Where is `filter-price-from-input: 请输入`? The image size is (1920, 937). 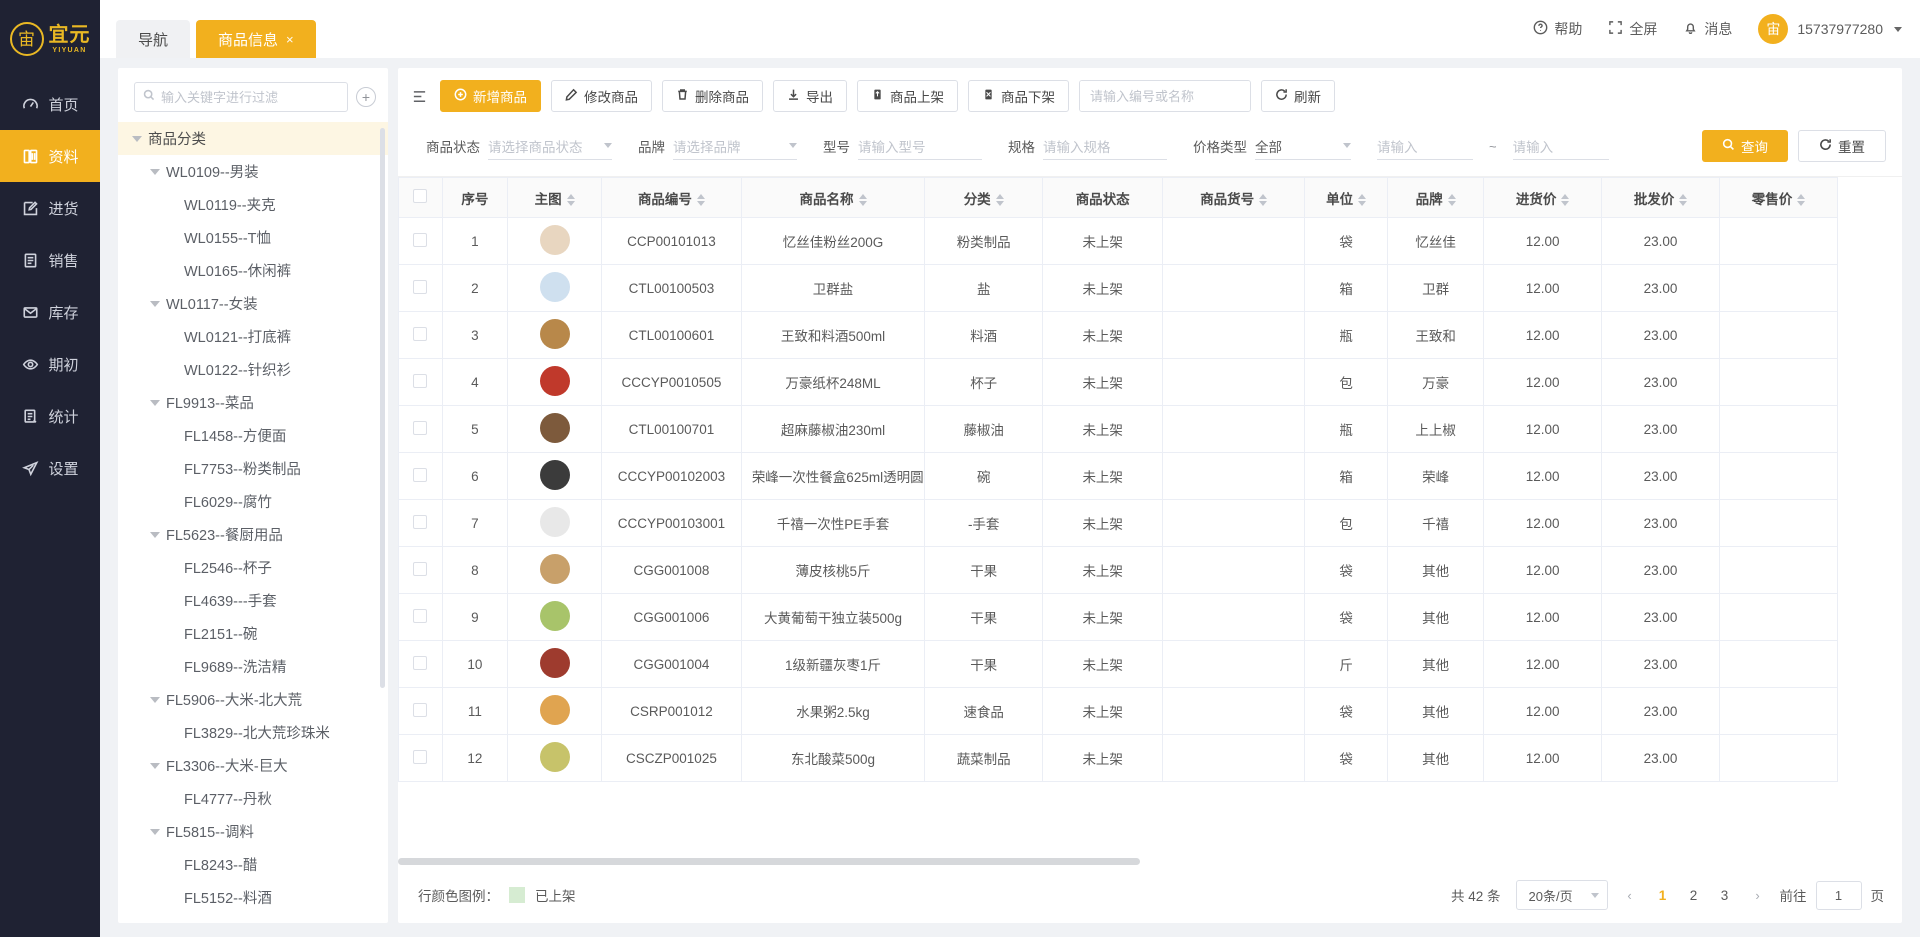
filter-price-from-input: 请输入 is located at coordinates (1425, 146).